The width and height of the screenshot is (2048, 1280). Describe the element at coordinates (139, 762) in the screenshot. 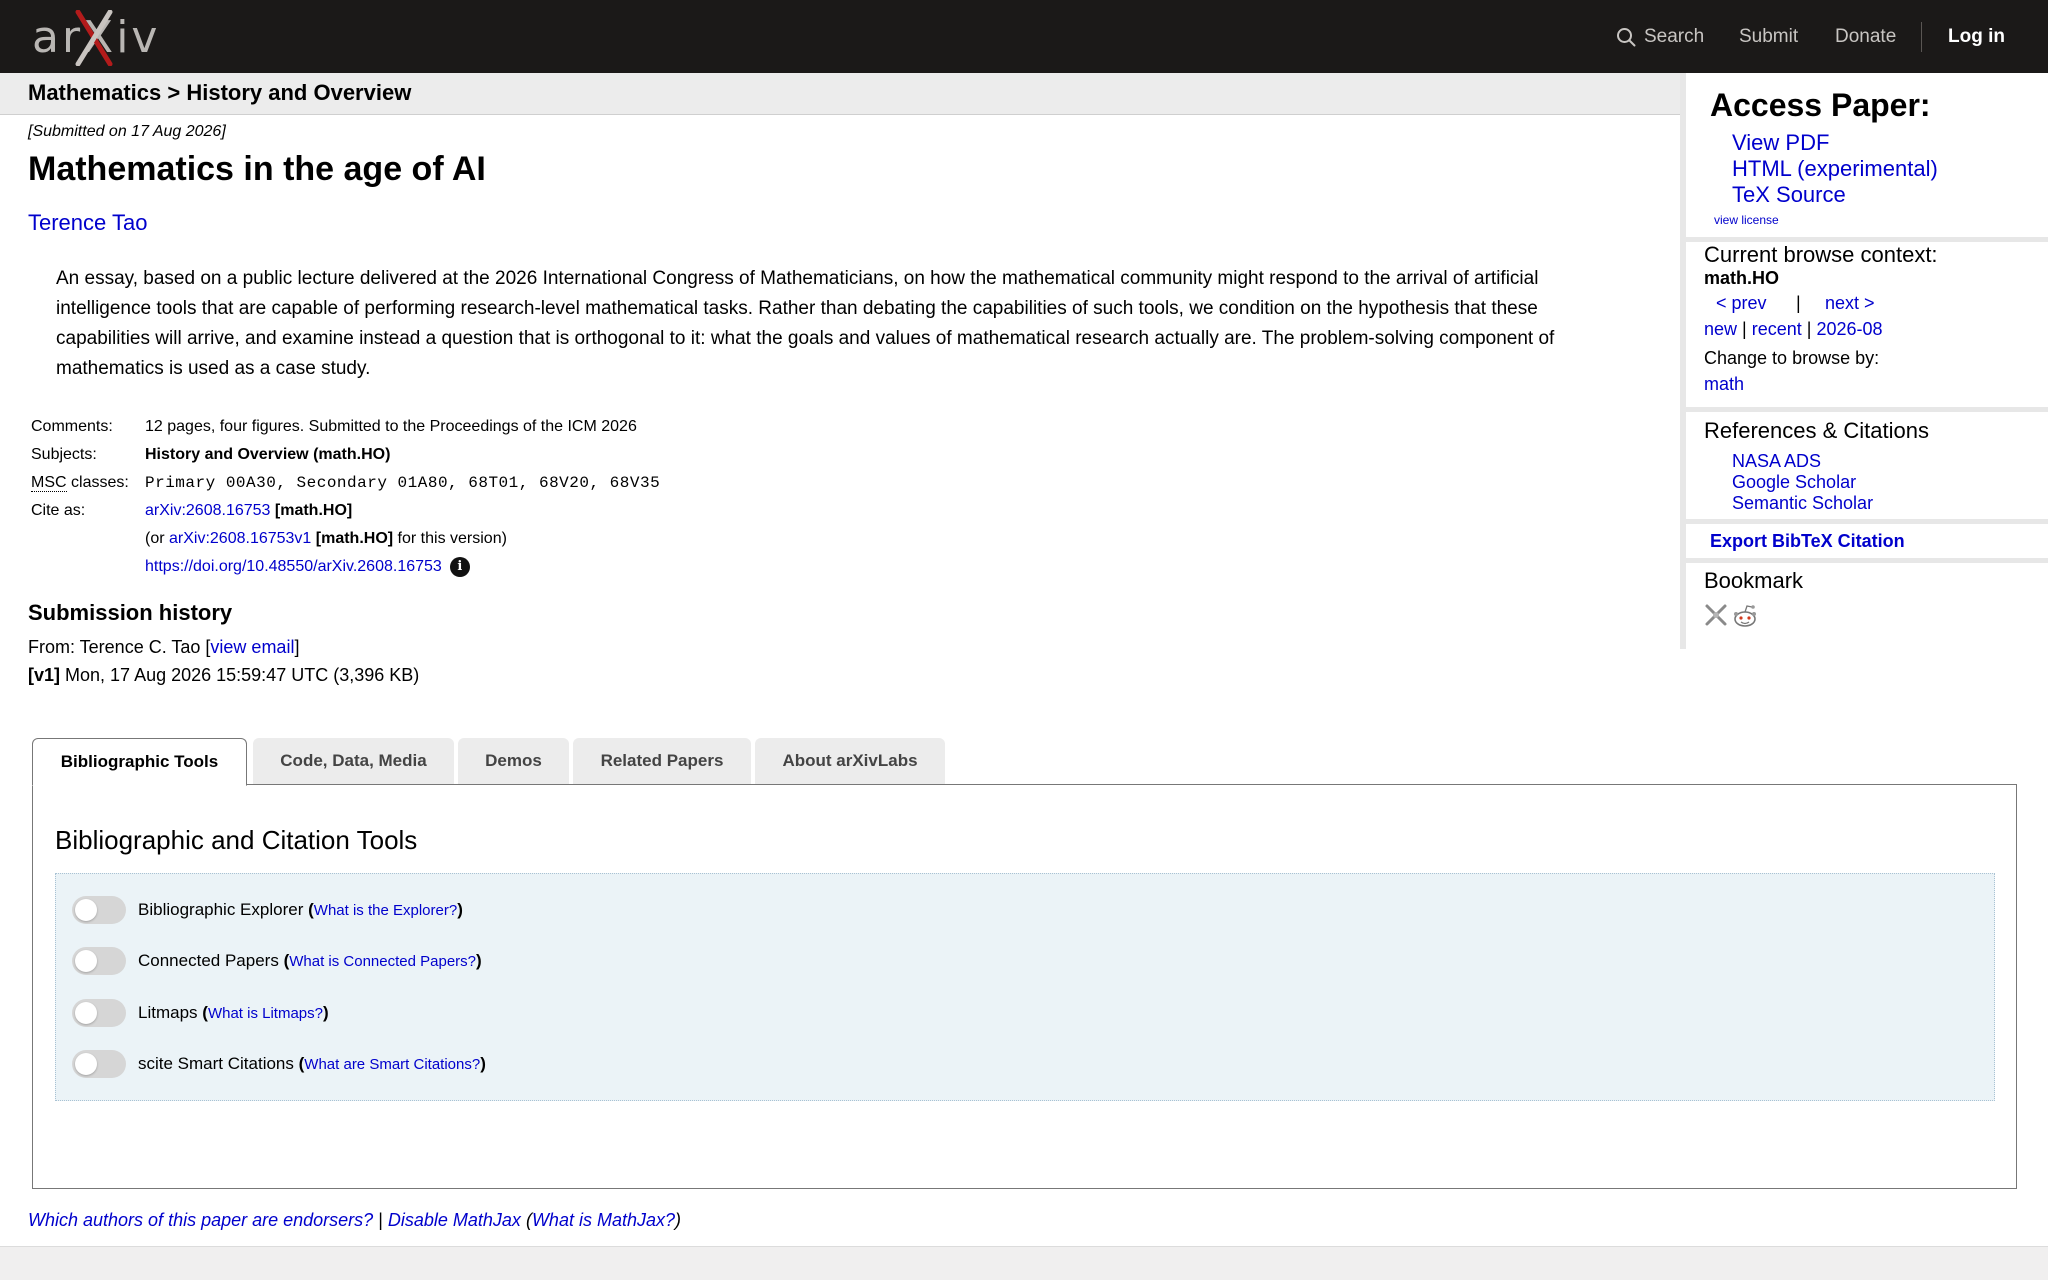

I see `tab-bibliographic-tools: Bibliographic Tools` at that location.